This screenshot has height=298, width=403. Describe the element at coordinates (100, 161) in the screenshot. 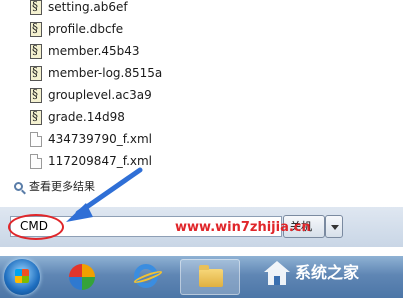

I see `result-item-label: 117209847_f.xml` at that location.